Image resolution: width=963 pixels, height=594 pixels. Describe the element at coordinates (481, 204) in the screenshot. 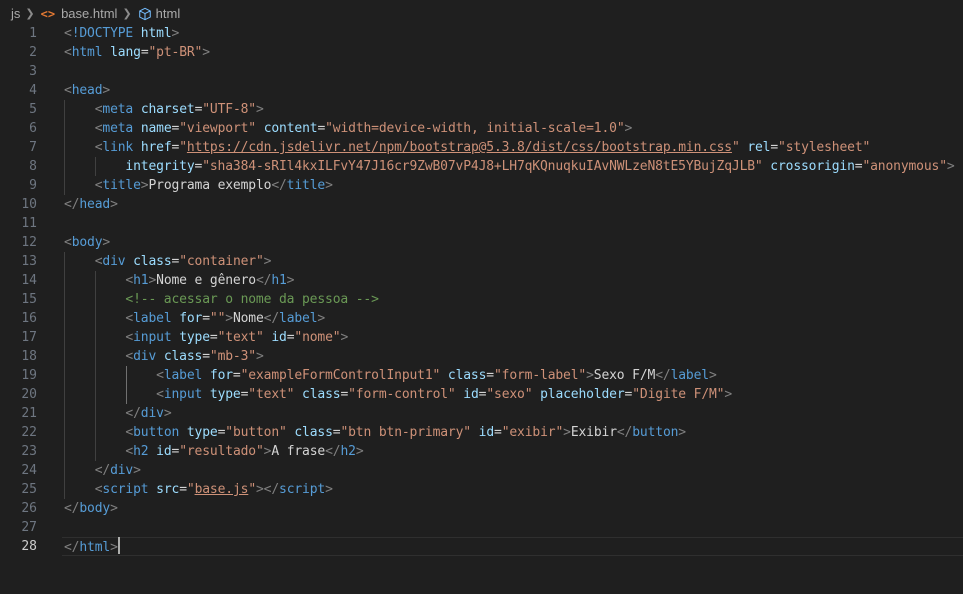

I see `code-line: 10 </head>` at that location.